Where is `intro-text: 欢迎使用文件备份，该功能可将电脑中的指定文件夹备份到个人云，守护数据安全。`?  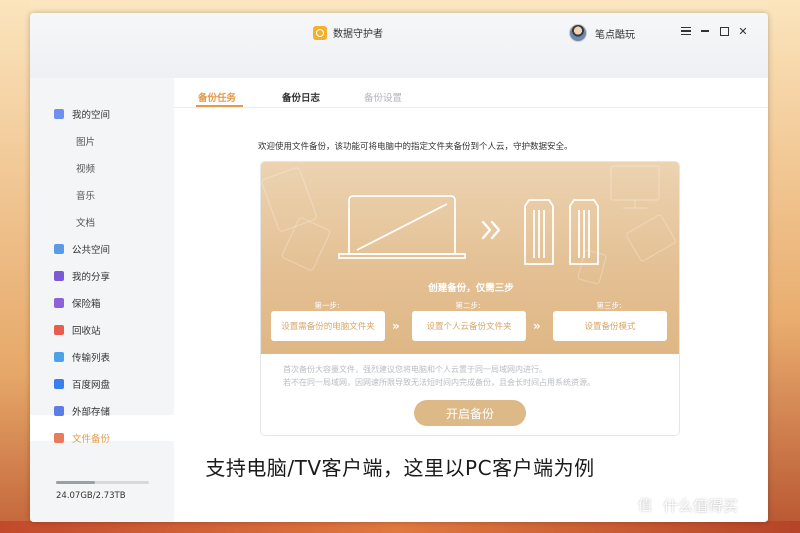 intro-text: 欢迎使用文件备份，该功能可将电脑中的指定文件夹备份到个人云，守护数据安全。 is located at coordinates (415, 147).